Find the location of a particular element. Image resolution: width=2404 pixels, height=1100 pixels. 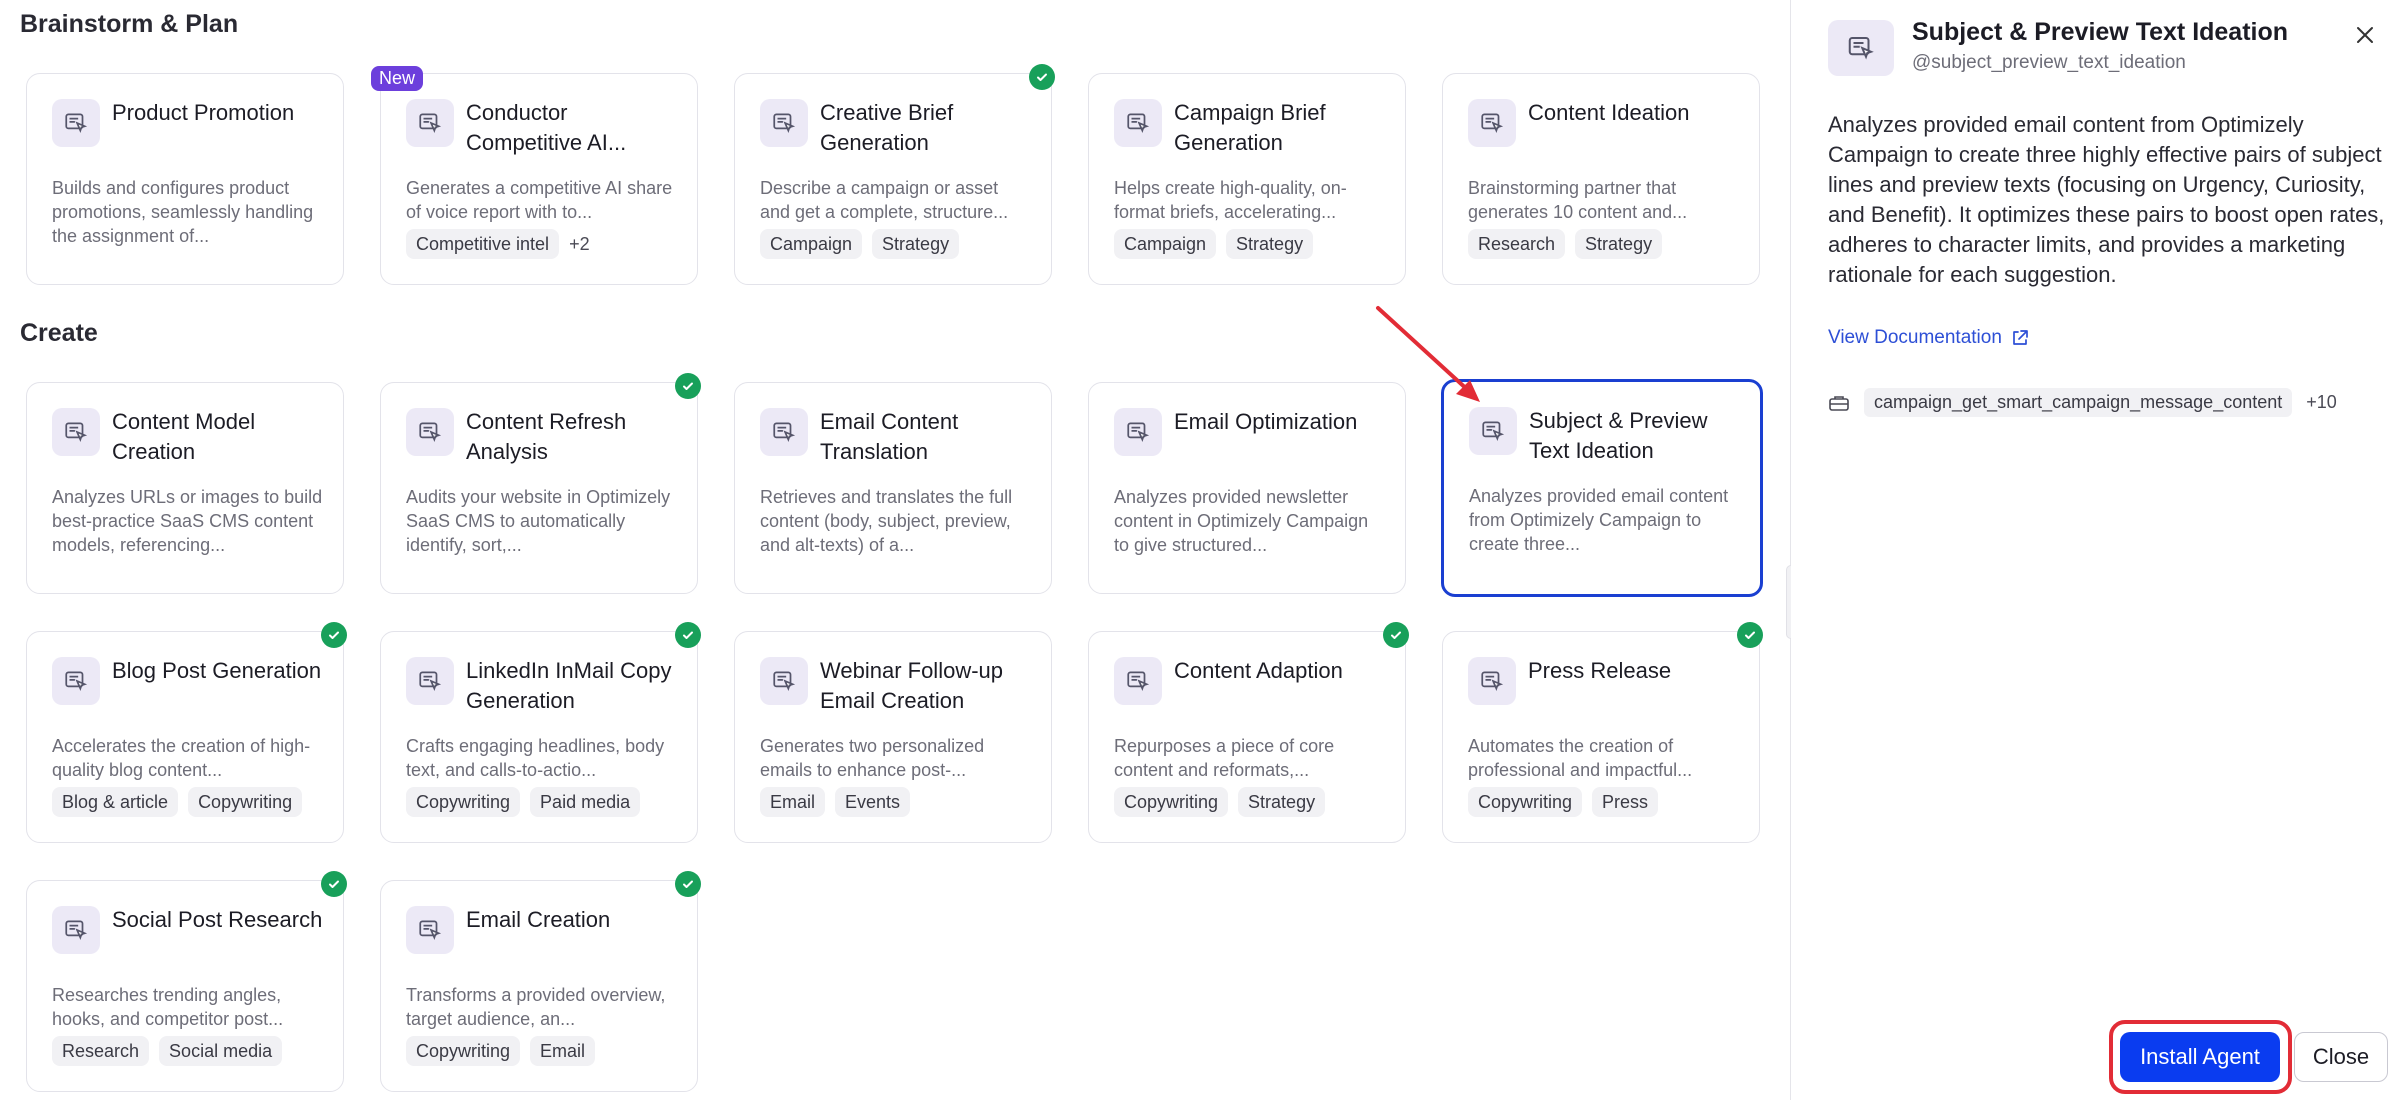

install-agent-button: Install Agent is located at coordinates (2200, 1057).